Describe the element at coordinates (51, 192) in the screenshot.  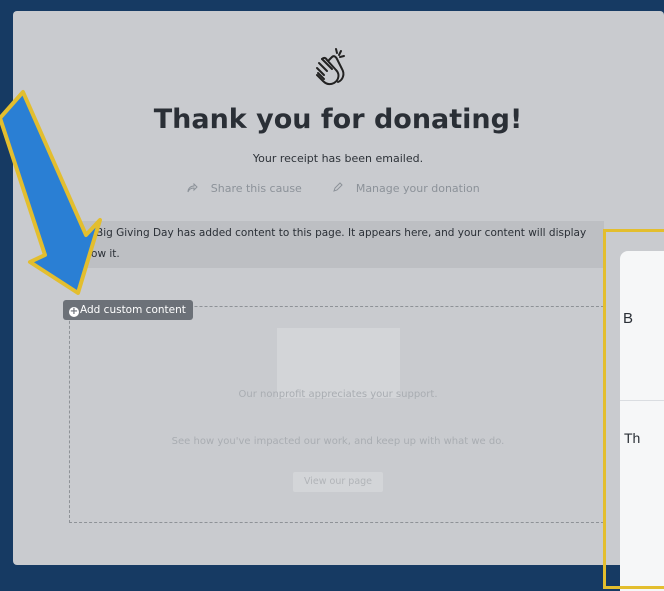
I see `pointer-arrow-icon` at that location.